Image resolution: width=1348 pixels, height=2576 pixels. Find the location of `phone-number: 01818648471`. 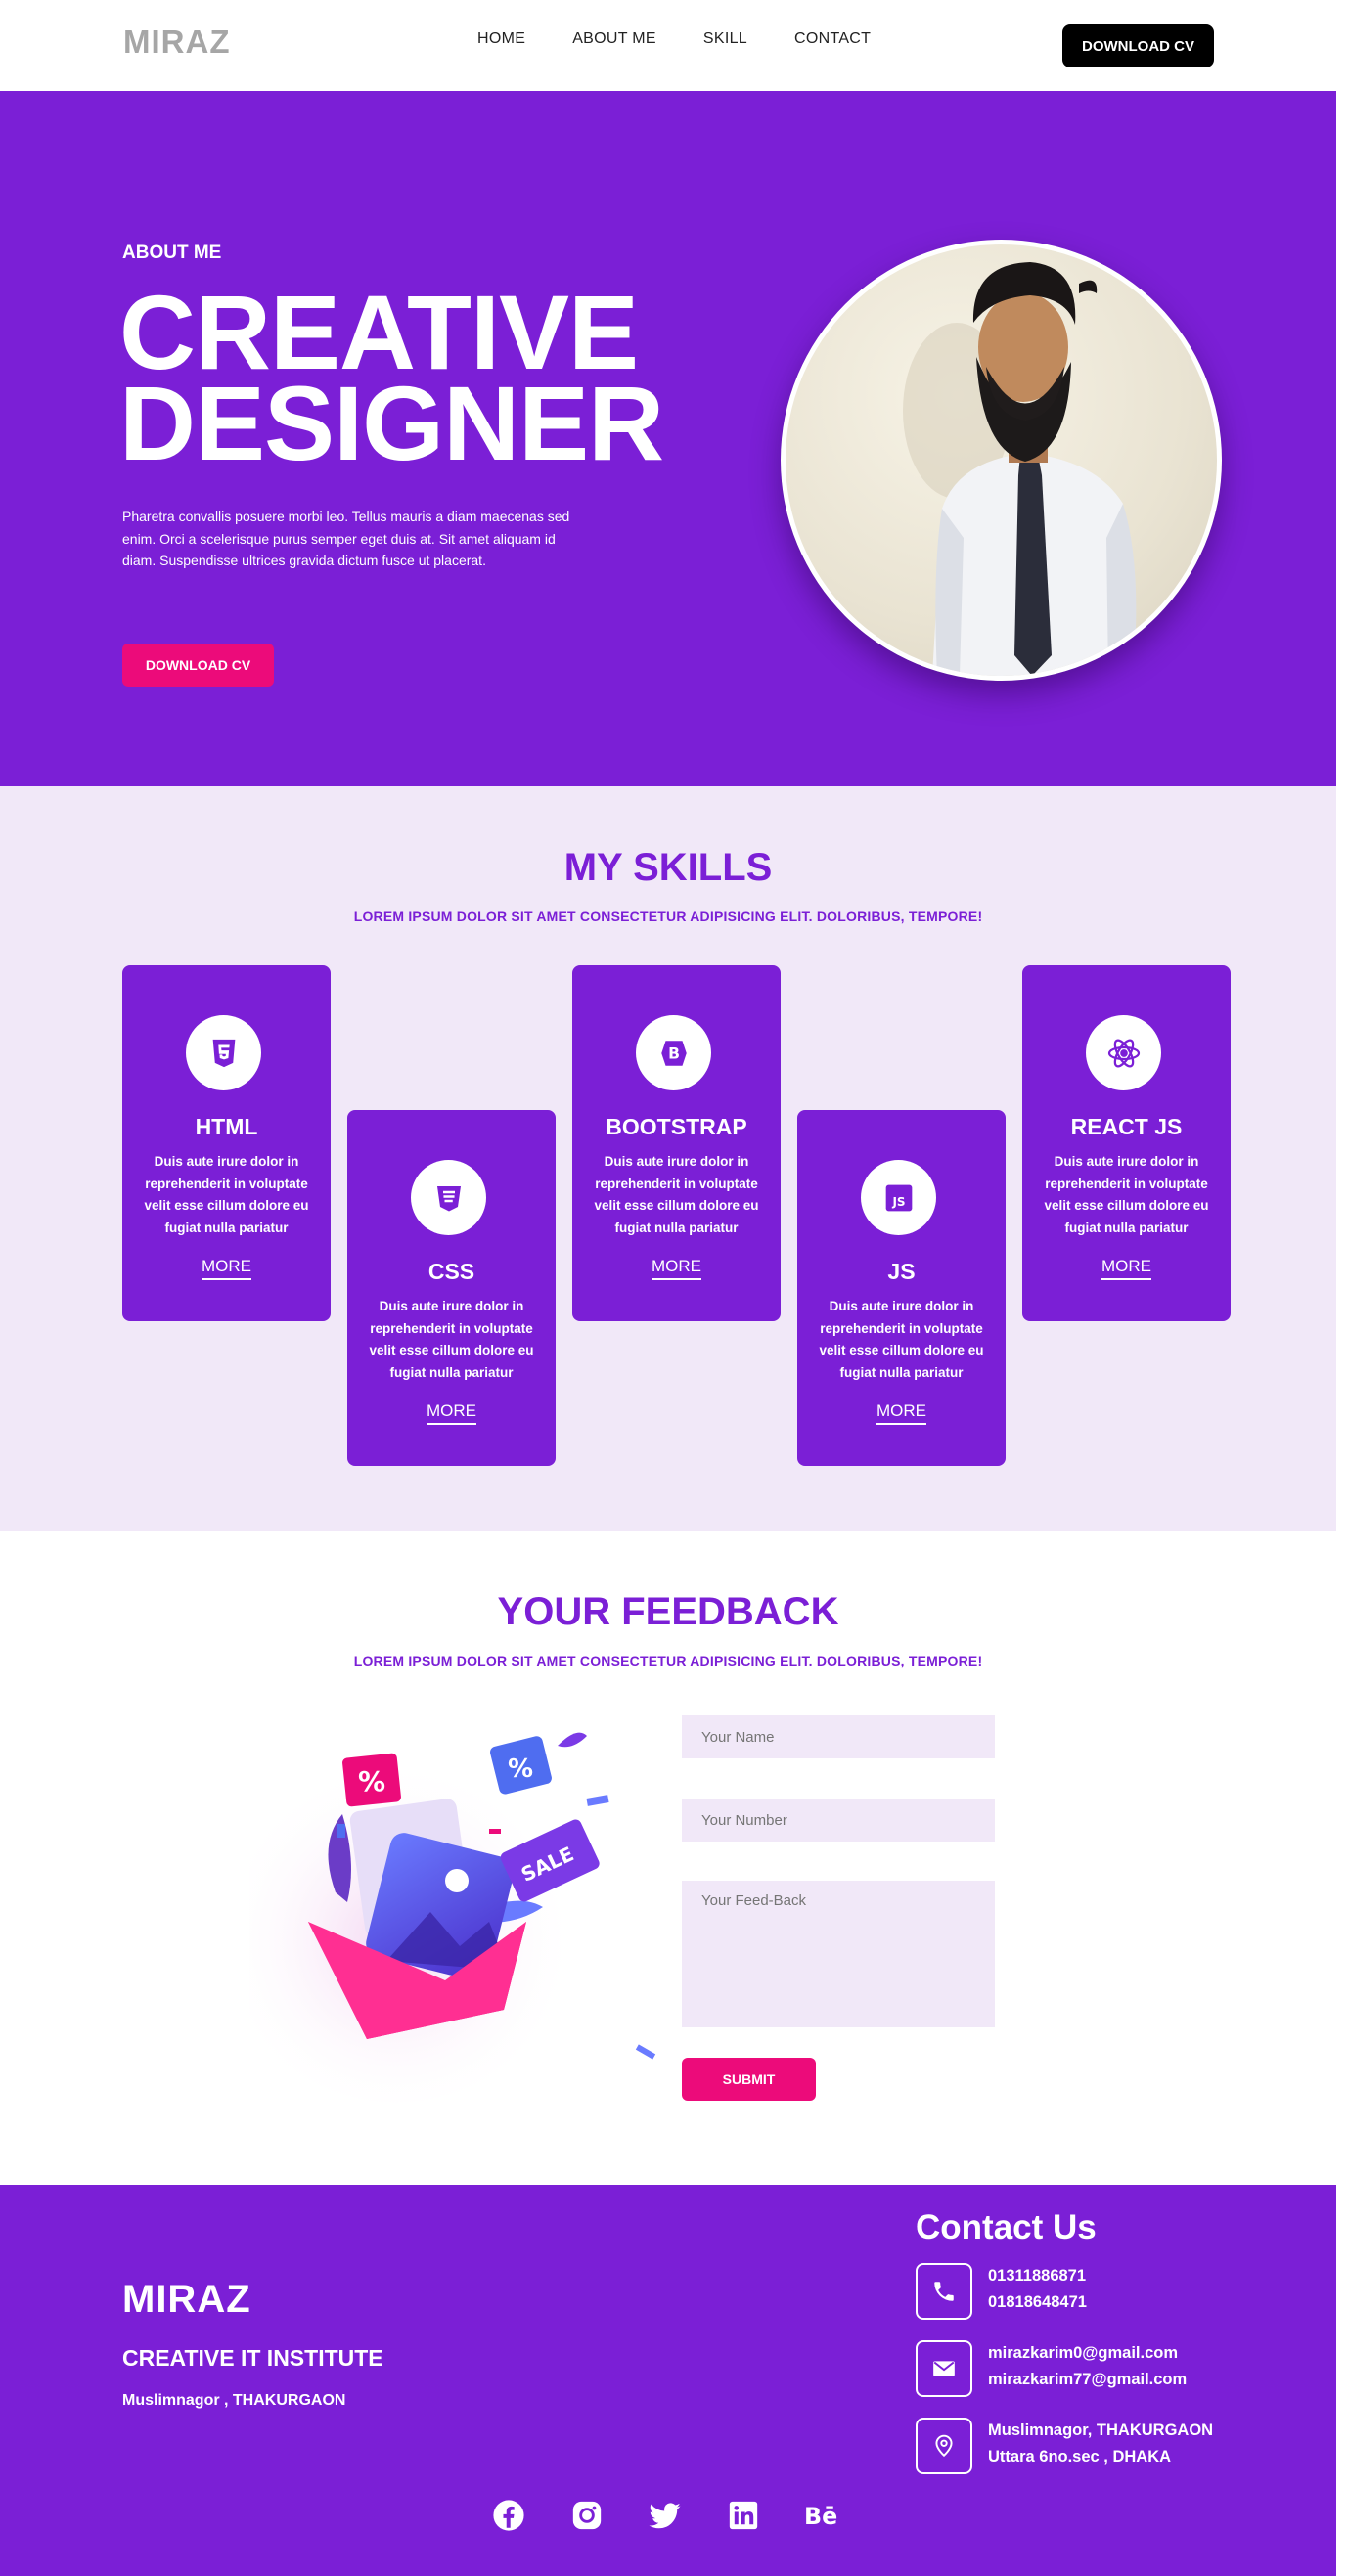

phone-number: 01818648471 is located at coordinates (1037, 2302).